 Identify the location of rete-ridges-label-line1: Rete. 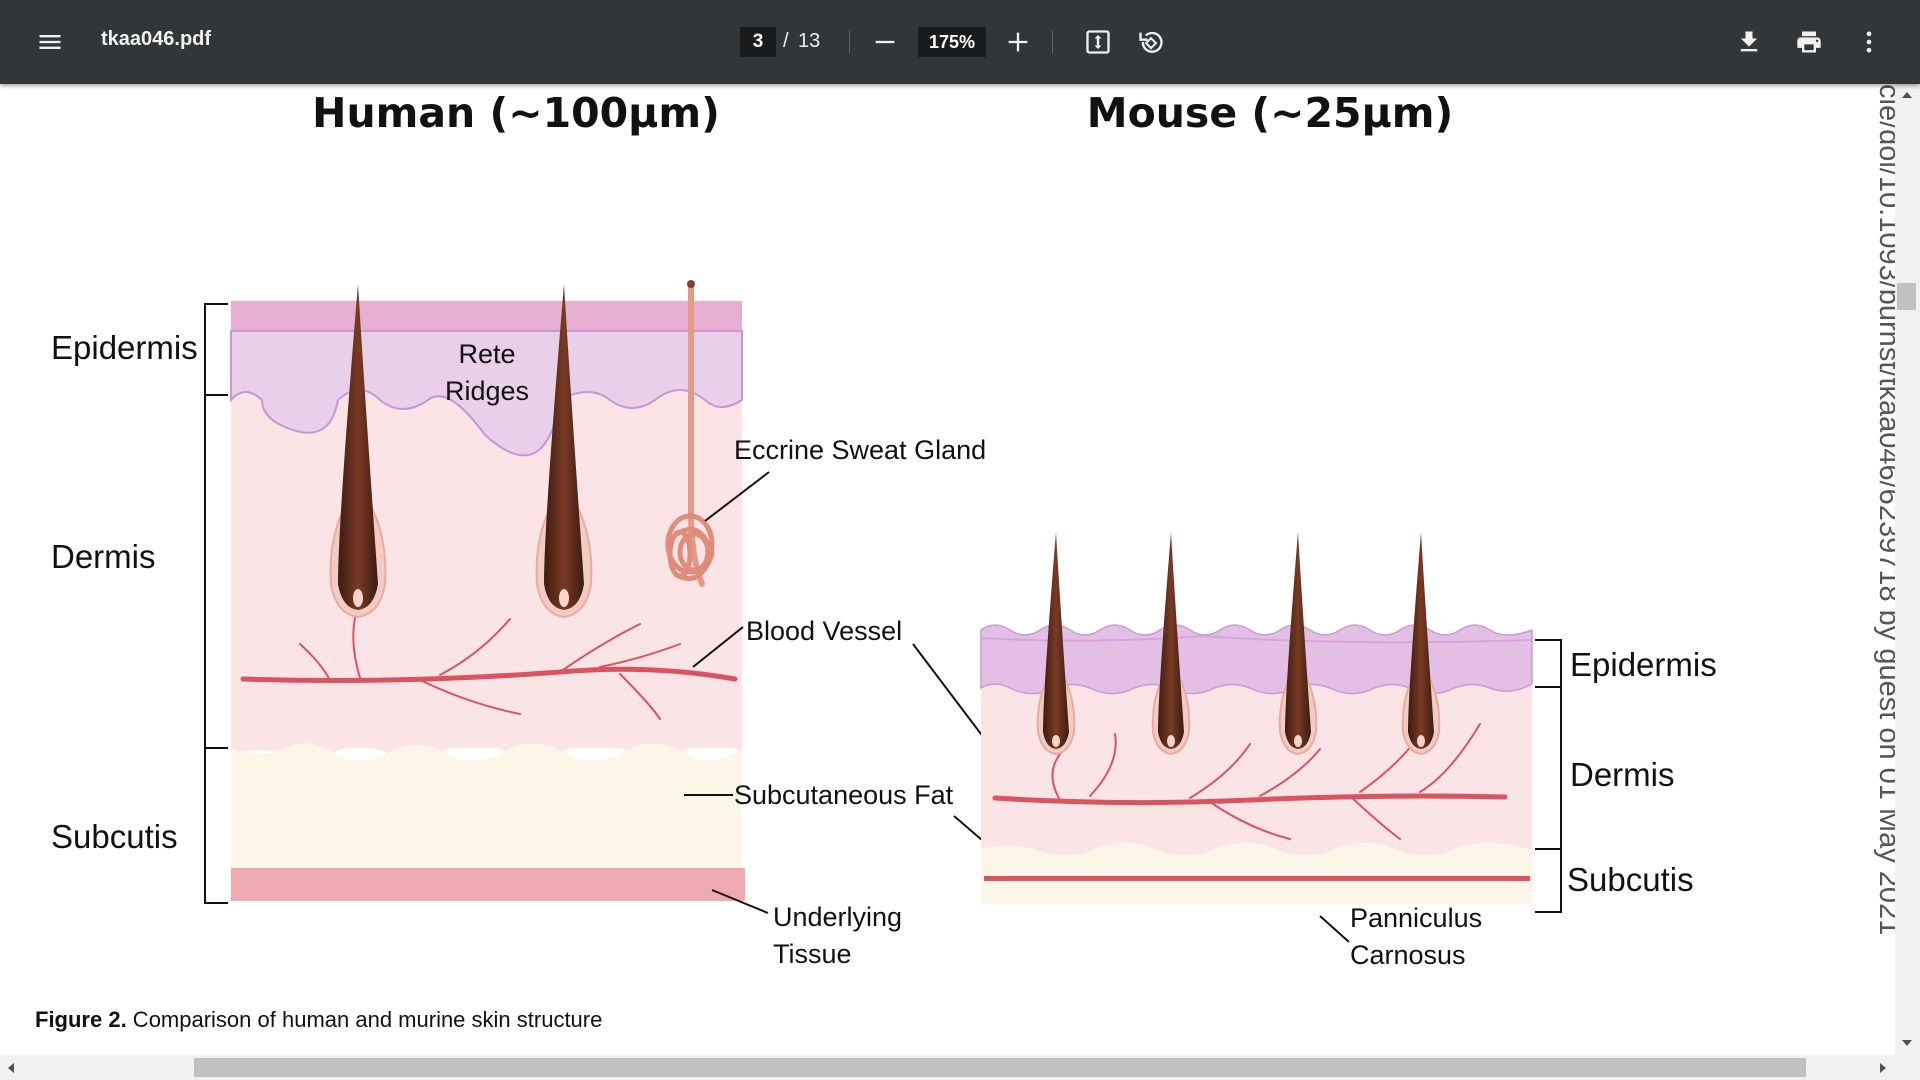
(486, 354).